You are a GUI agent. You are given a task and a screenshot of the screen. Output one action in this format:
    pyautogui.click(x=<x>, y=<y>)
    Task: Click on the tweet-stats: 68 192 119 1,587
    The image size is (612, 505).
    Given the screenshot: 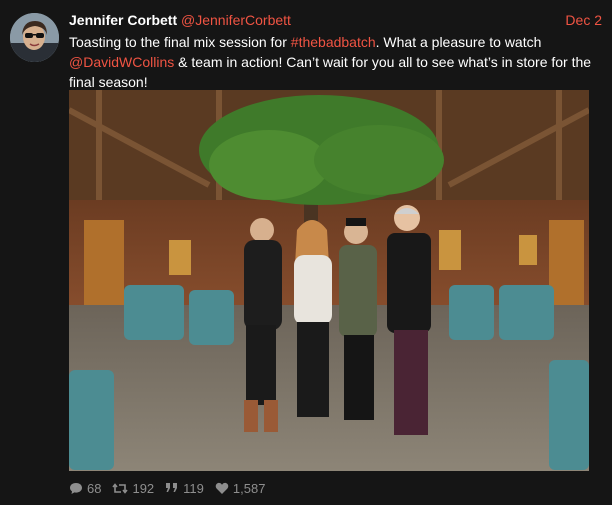 What is the action you would take?
    pyautogui.click(x=172, y=488)
    